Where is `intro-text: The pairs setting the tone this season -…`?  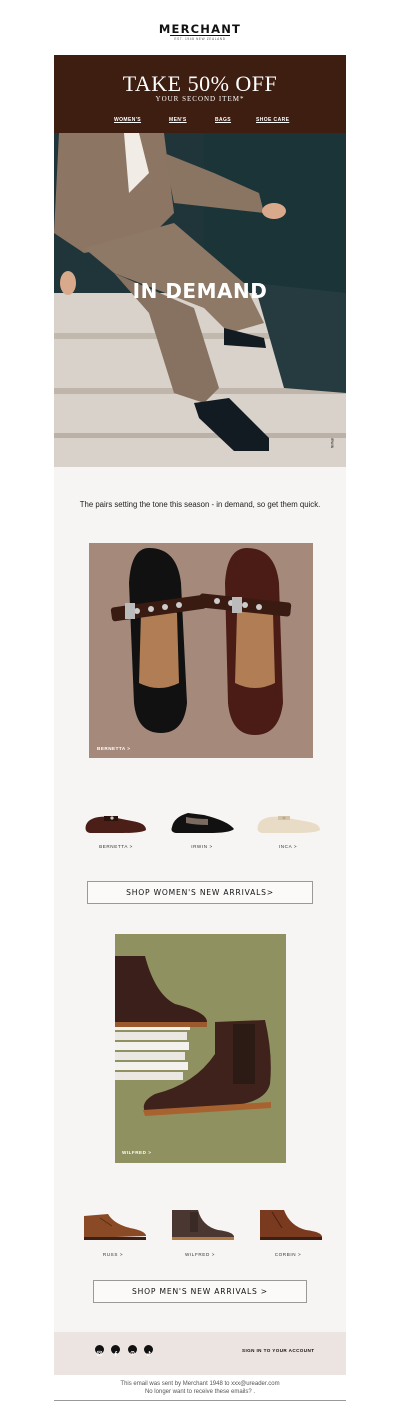 intro-text: The pairs setting the tone this season -… is located at coordinates (200, 504).